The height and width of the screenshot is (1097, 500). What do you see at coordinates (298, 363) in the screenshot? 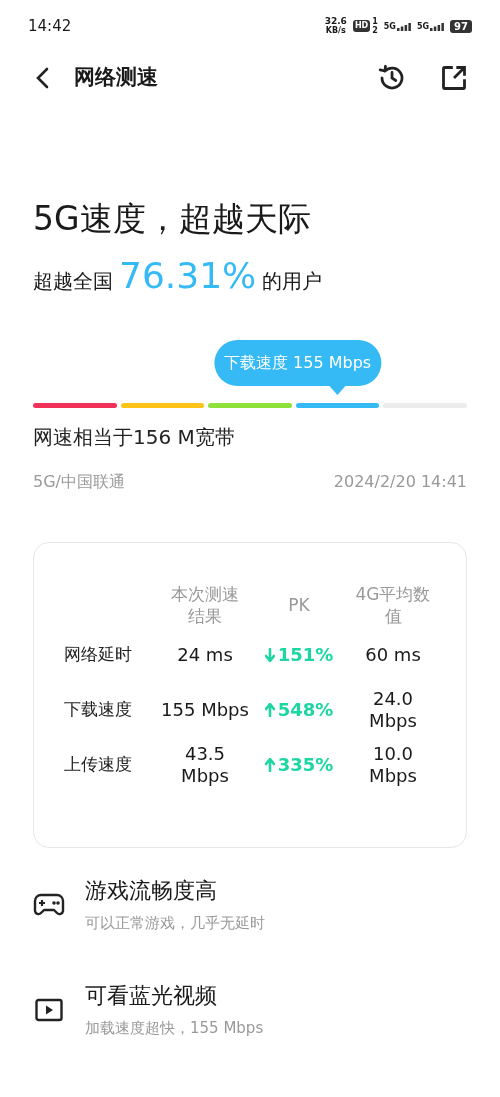
I see `speed-tooltip: 下载速度 155 Mbps` at bounding box center [298, 363].